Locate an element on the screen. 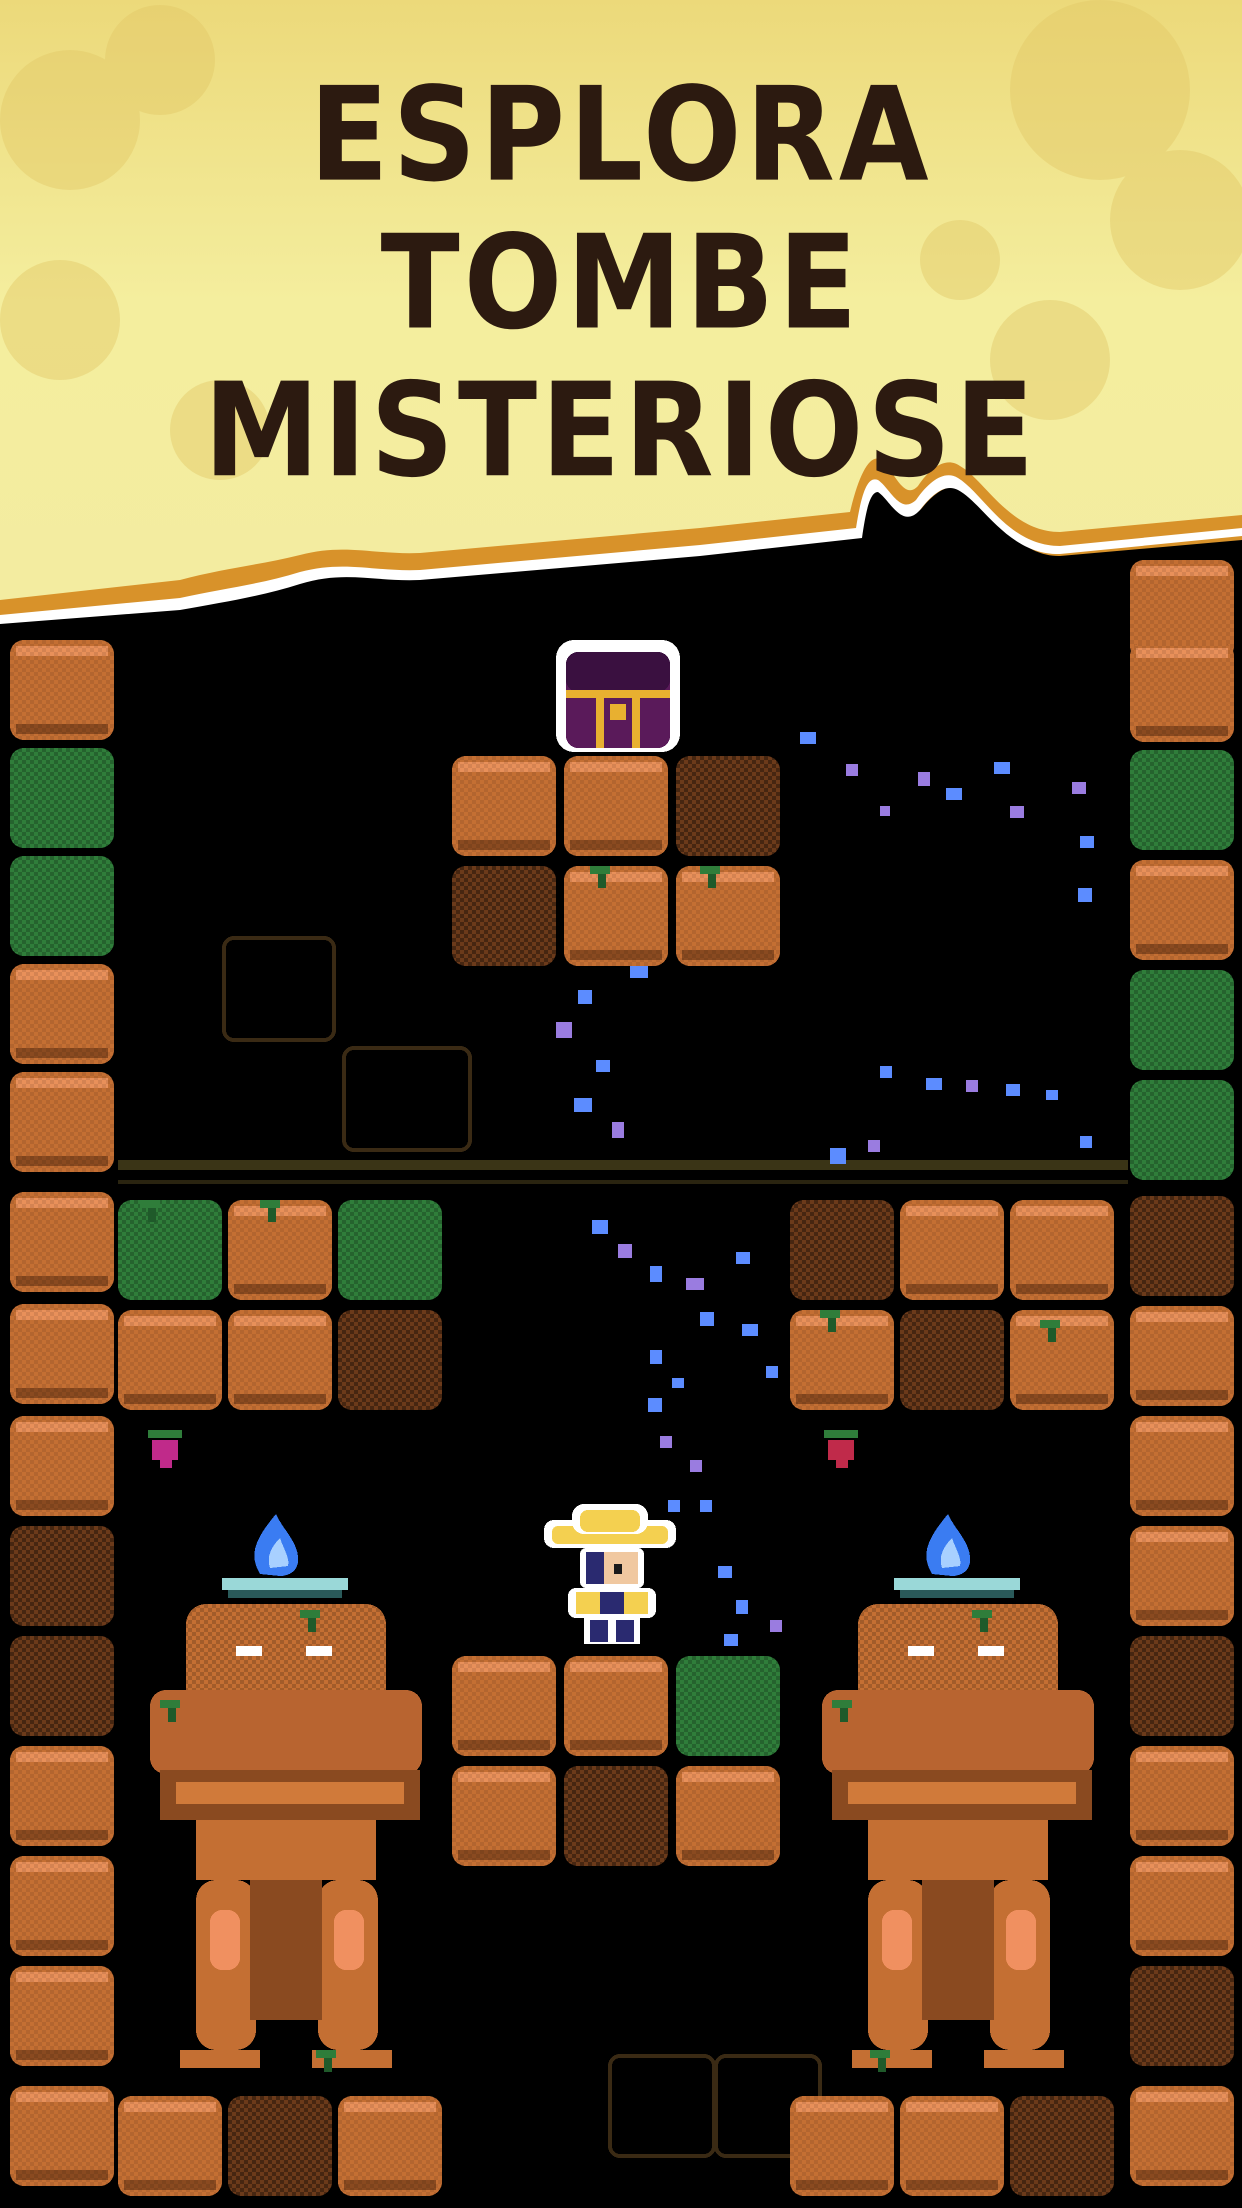  torch-right is located at coordinates (957, 1556).